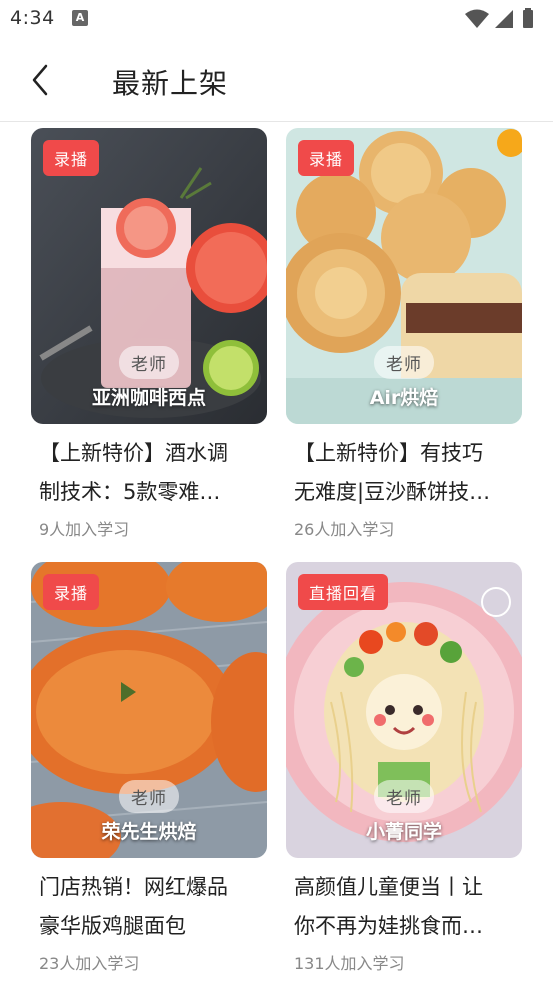  I want to click on system-icons, so click(499, 18).